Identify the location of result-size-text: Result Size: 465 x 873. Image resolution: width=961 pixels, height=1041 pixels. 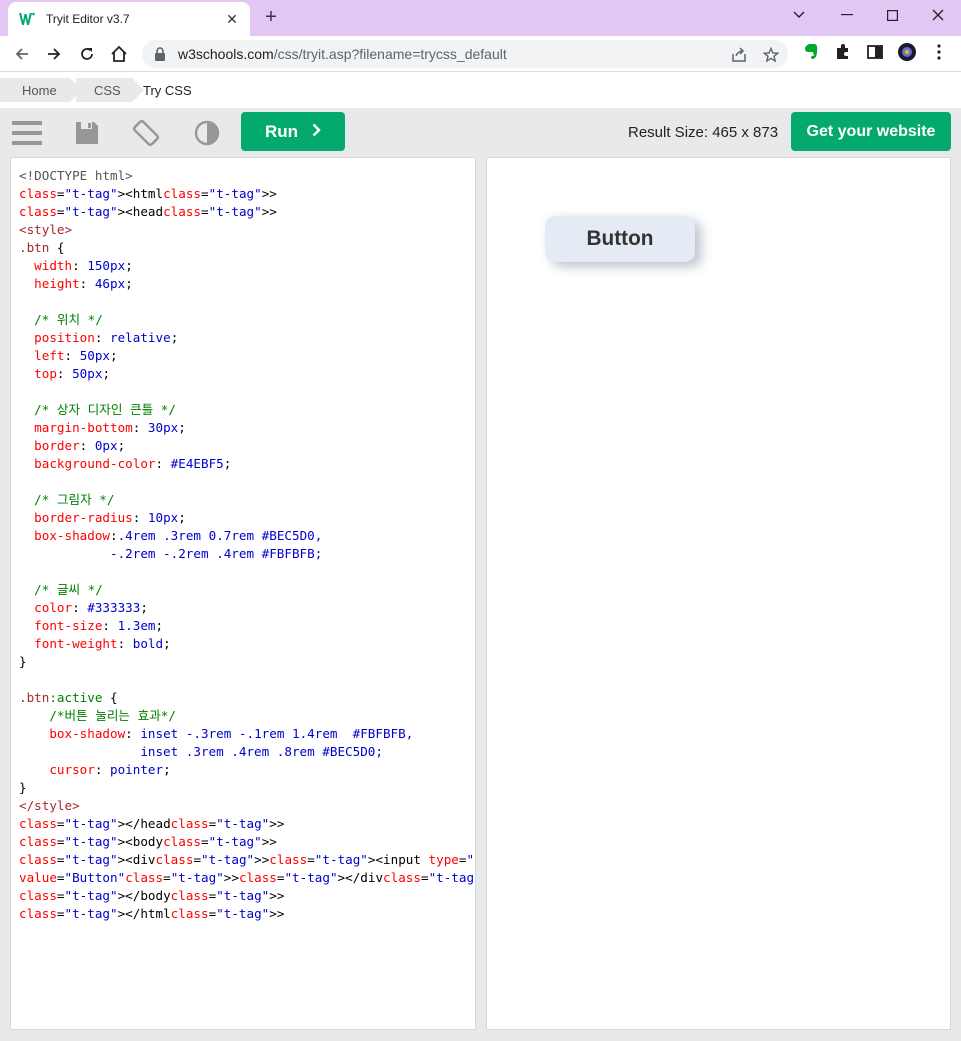
(703, 132).